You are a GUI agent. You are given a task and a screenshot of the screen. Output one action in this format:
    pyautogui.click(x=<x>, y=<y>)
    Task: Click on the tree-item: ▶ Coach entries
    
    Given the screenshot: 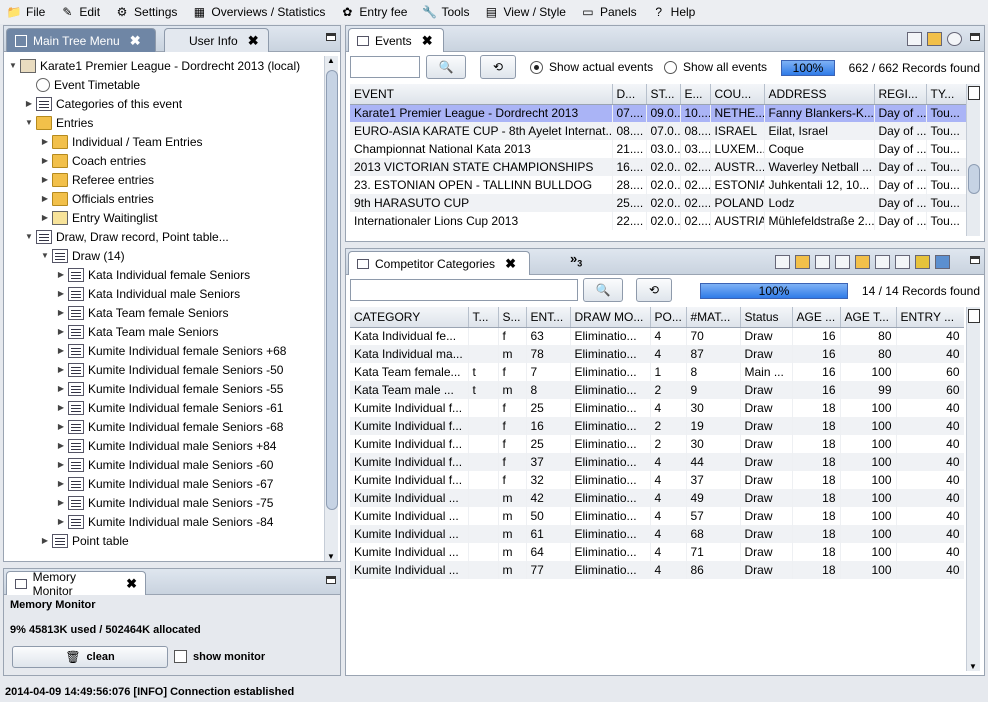 What is the action you would take?
    pyautogui.click(x=93, y=160)
    